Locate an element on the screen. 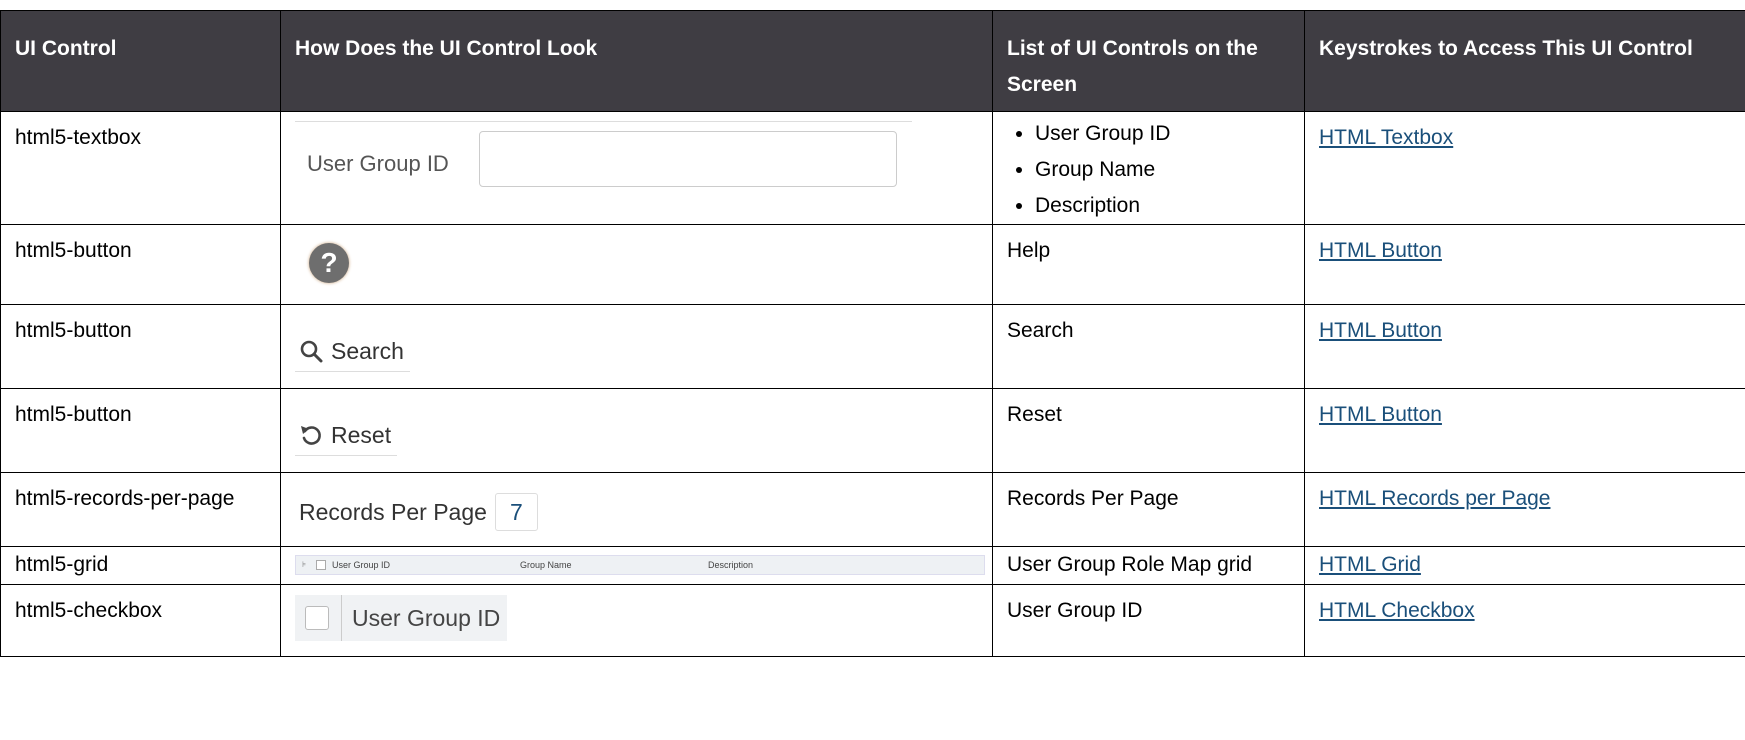 The height and width of the screenshot is (740, 1745). header-look: How Does the UI Control Look is located at coordinates (636, 61).